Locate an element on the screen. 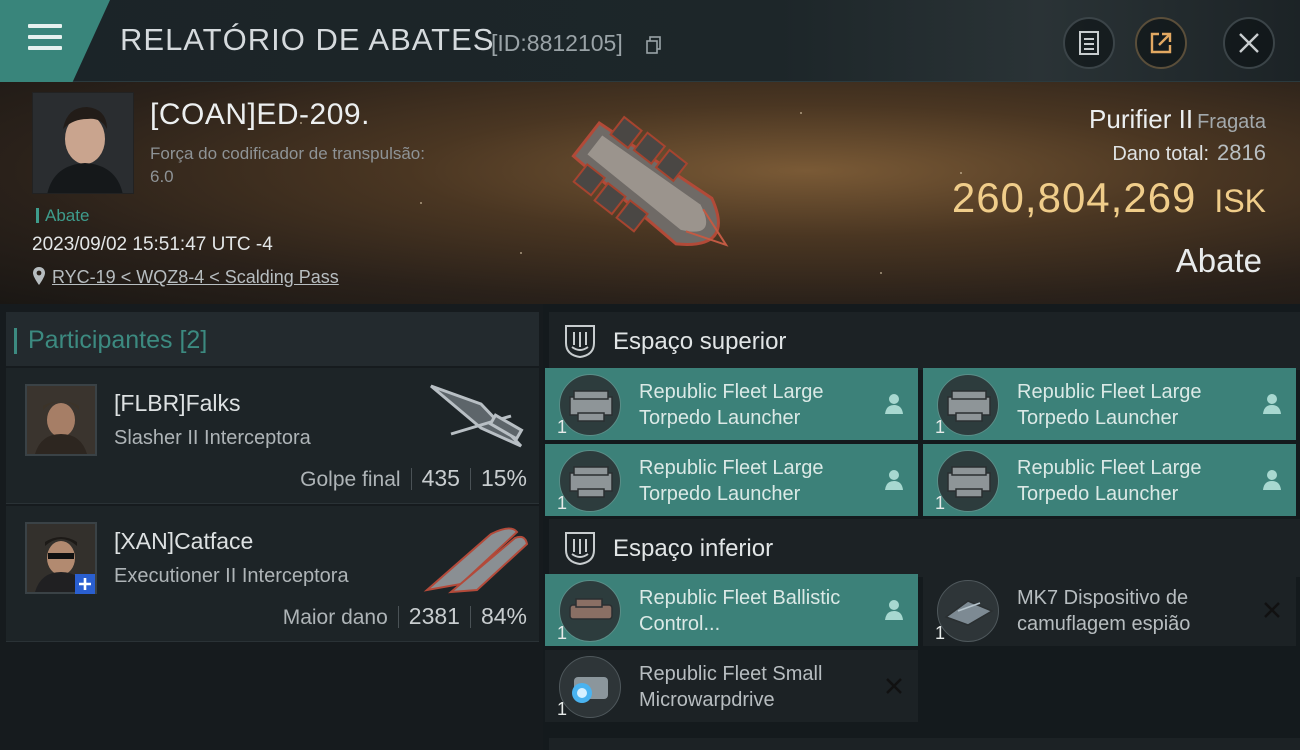  fitted-item: 1 MK7 Dispositivo de camuflagem espião is located at coordinates (1109, 610).